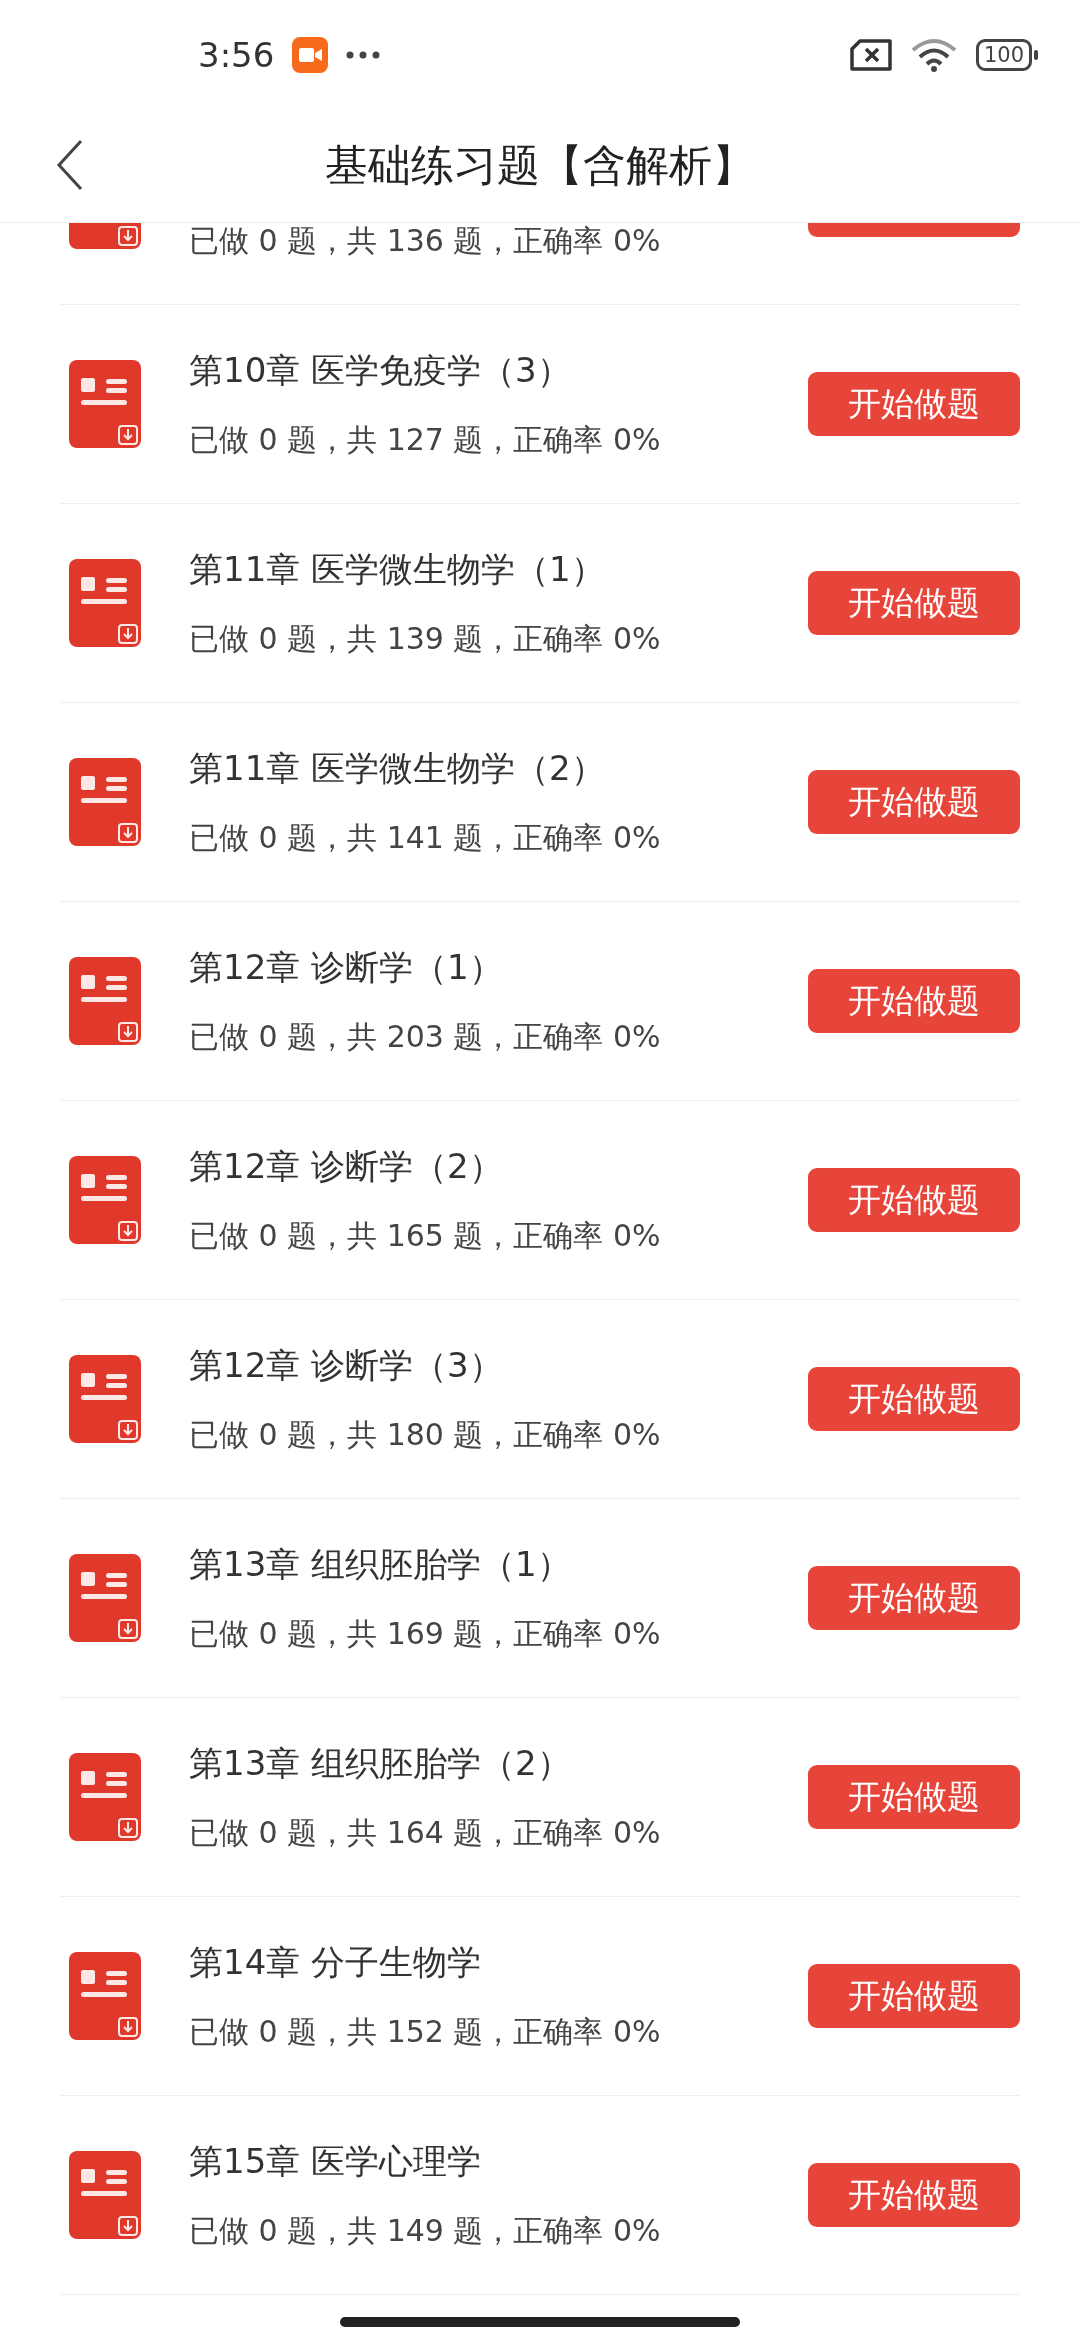 This screenshot has width=1080, height=2340. What do you see at coordinates (498, 2161) in the screenshot?
I see `chapter-title: 第15章 医学心理学` at bounding box center [498, 2161].